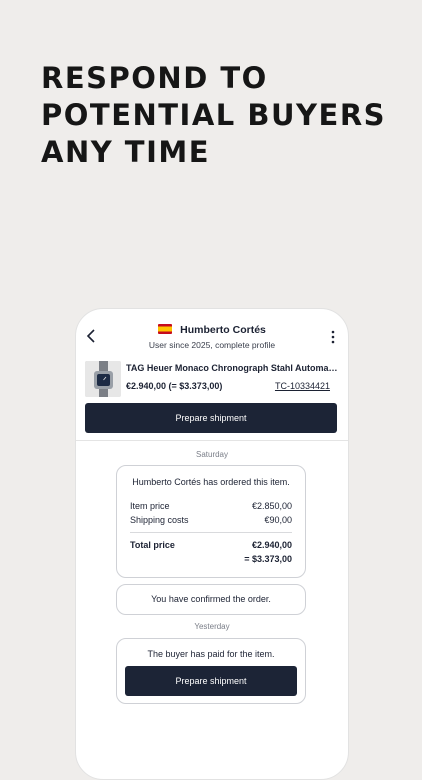 The height and width of the screenshot is (780, 422). I want to click on product-reference-link: TC-10334421, so click(302, 386).